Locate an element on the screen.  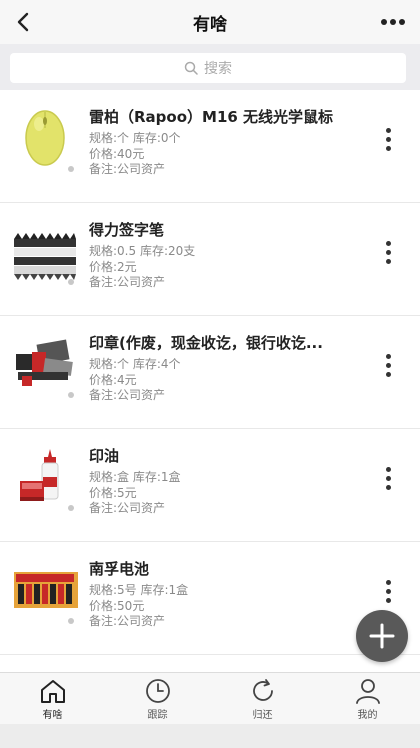
tab-mine: 我的 is located at coordinates (367, 698).